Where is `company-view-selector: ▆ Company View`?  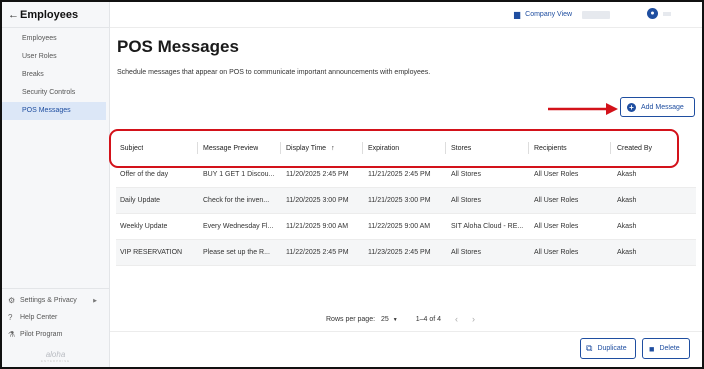
company-view-selector: ▆ Company View is located at coordinates (562, 14).